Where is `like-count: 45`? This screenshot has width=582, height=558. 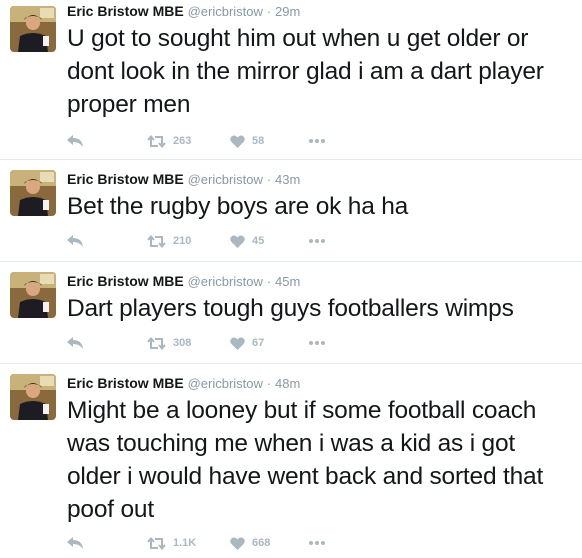
like-count: 45 is located at coordinates (258, 241).